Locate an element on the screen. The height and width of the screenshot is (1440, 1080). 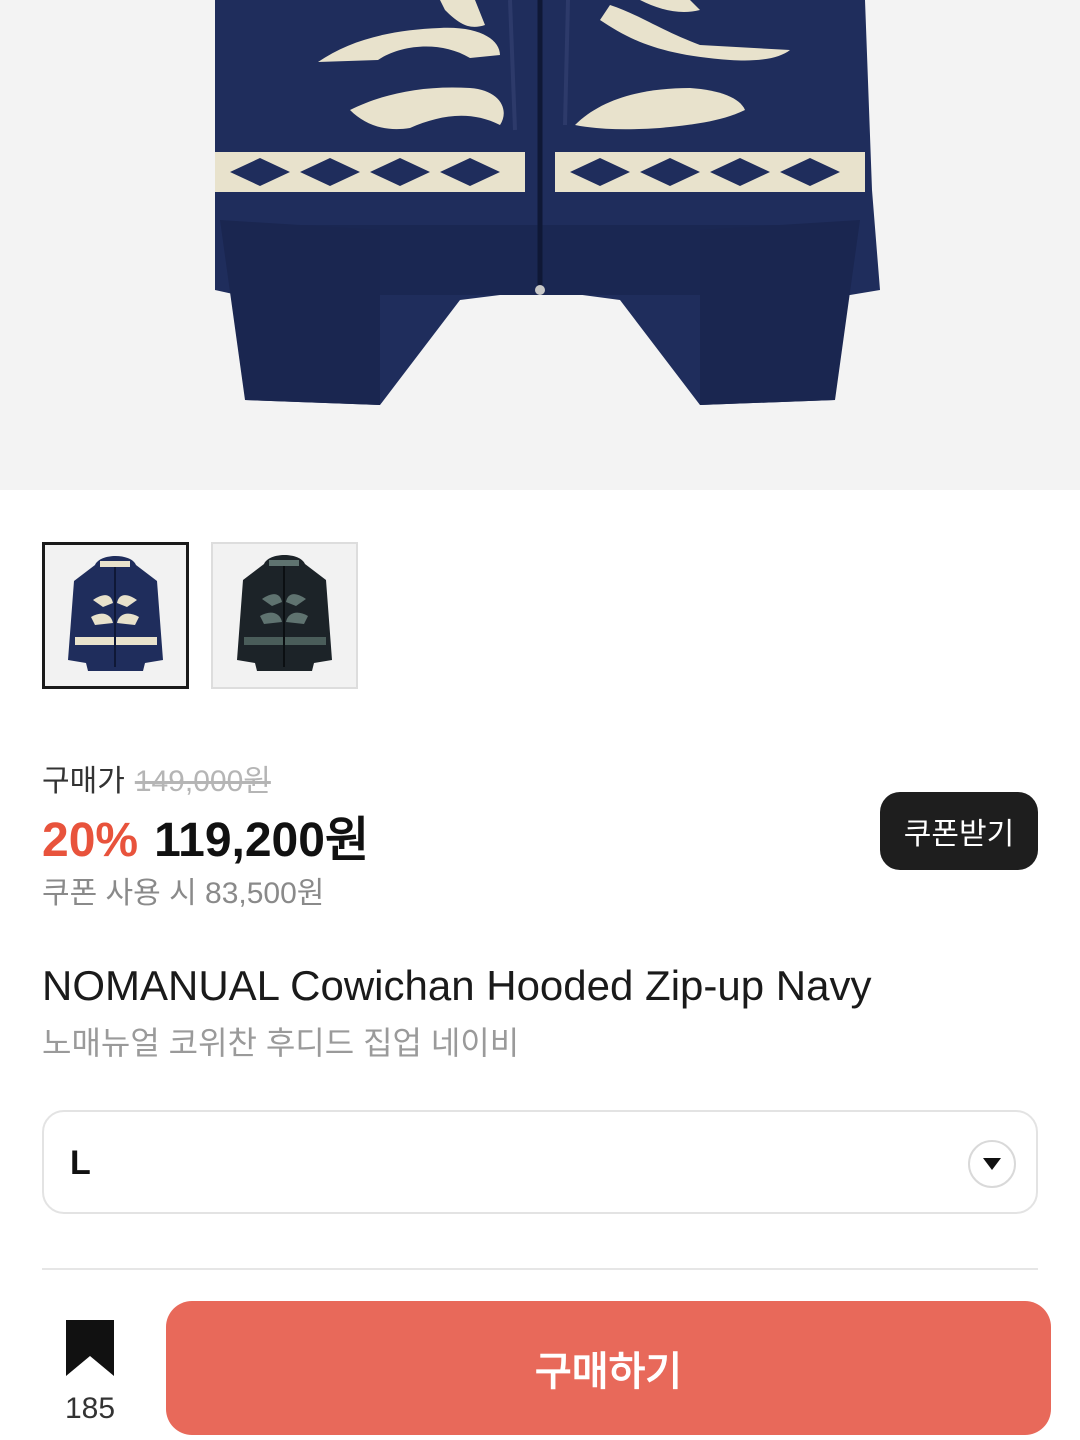
sale-price: 119,200원 is located at coordinates (262, 840).